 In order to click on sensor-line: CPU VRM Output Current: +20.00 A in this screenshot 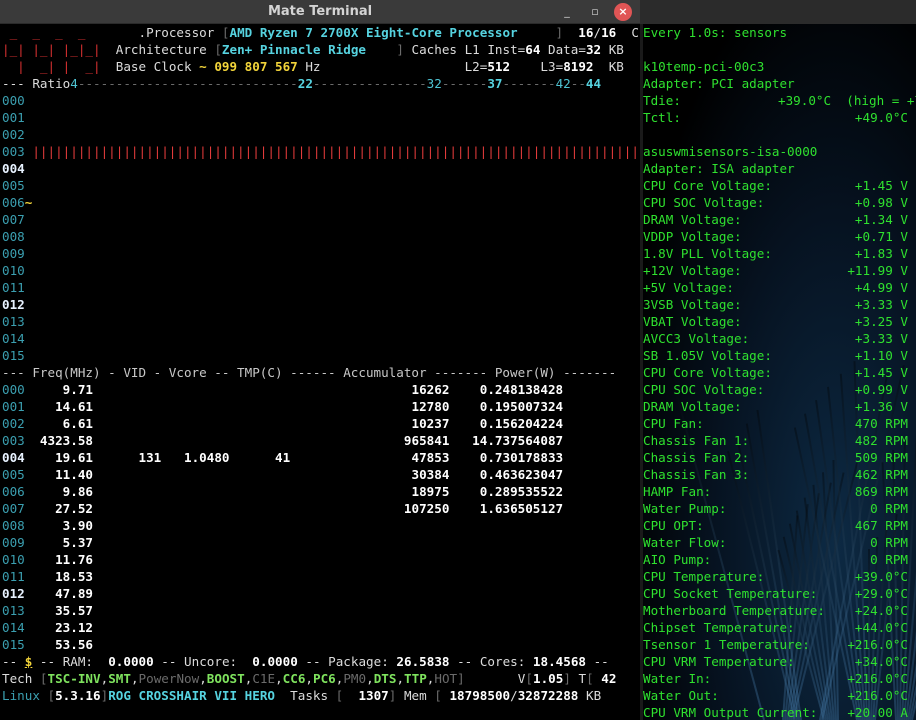, I will do `click(779, 712)`.